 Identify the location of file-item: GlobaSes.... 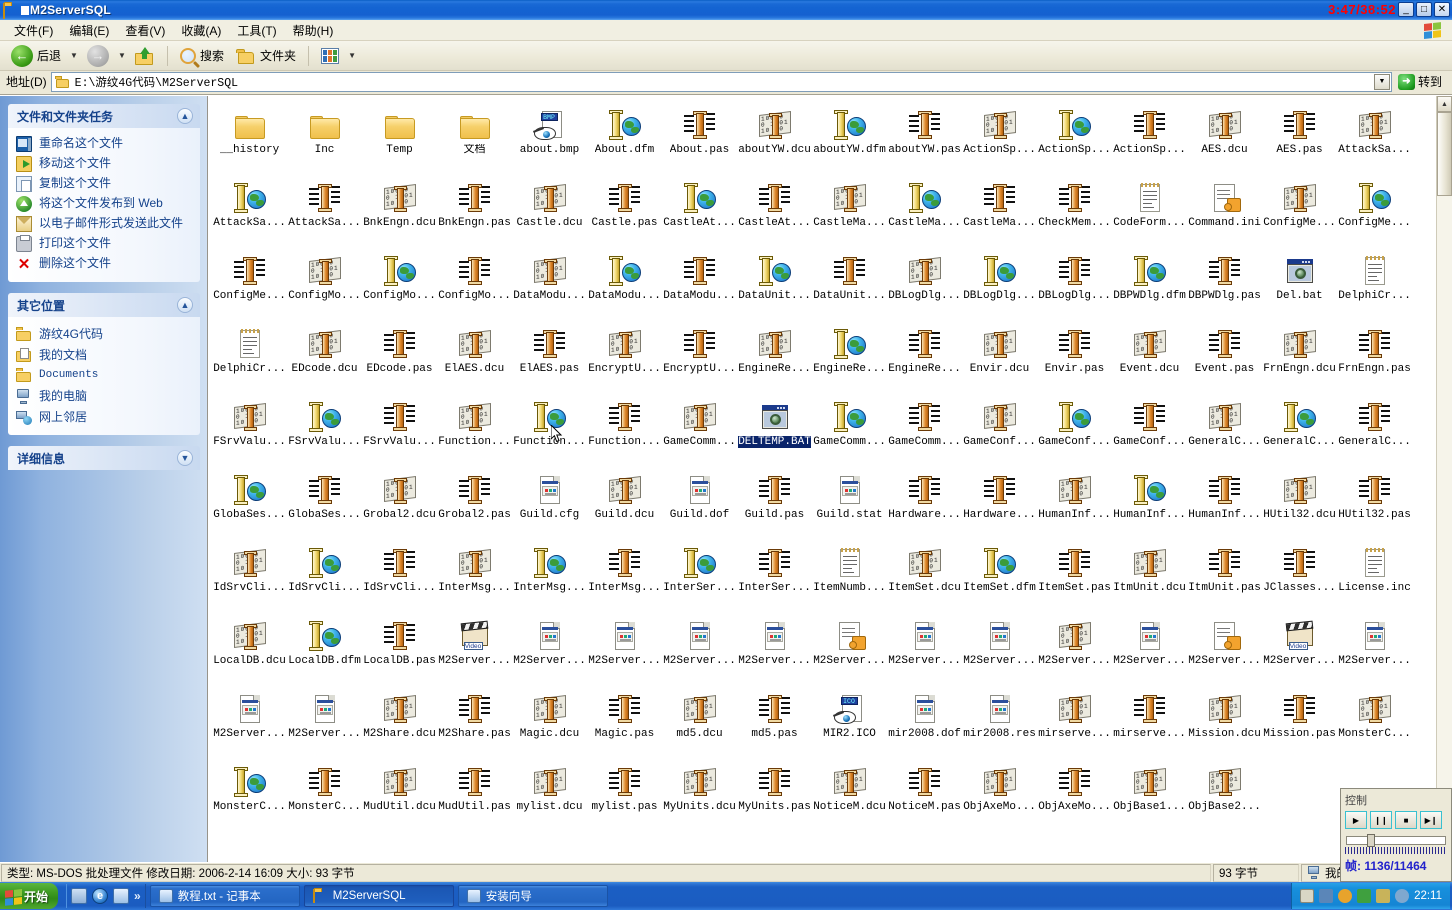
(324, 501).